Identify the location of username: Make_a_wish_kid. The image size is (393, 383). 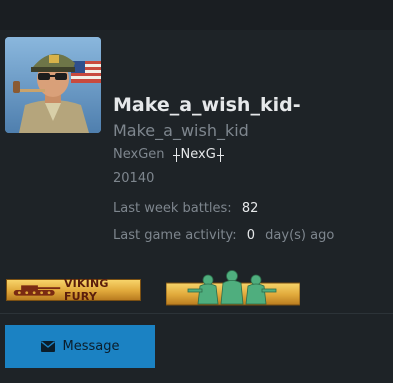
(181, 130).